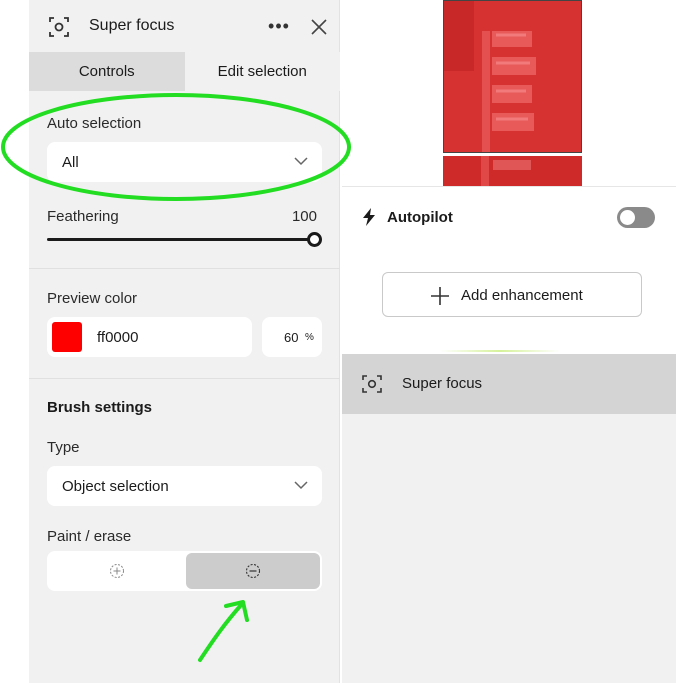 Image resolution: width=676 pixels, height=683 pixels. I want to click on chevron-down-icon, so click(301, 485).